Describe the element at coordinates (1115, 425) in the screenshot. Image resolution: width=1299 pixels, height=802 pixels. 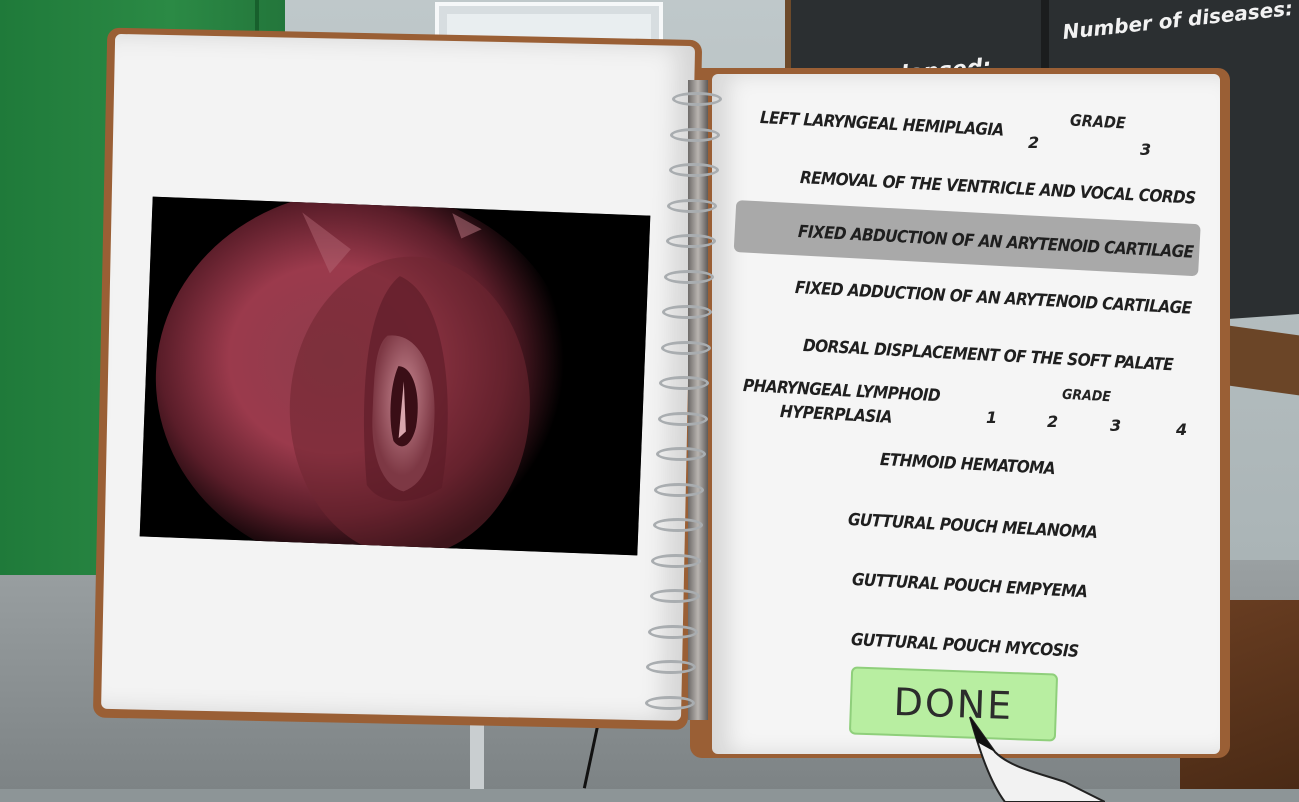
I see `lymphoid-grade-3: 3` at that location.